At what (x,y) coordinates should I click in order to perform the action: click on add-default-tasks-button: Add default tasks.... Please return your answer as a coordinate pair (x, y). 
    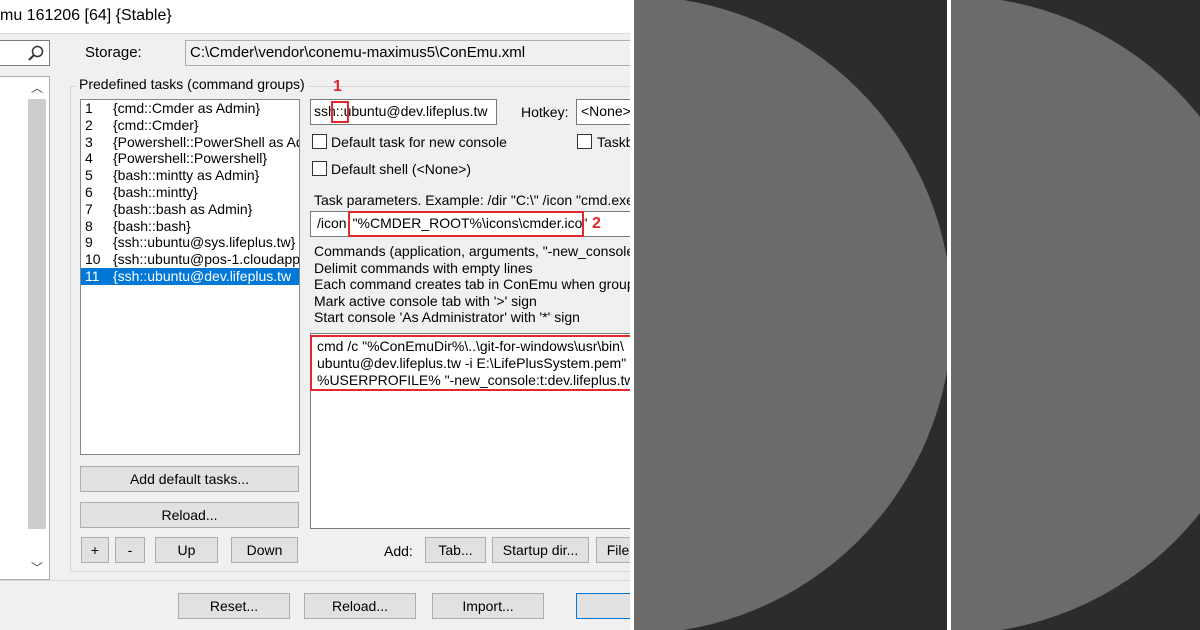
    Looking at the image, I should click on (189, 479).